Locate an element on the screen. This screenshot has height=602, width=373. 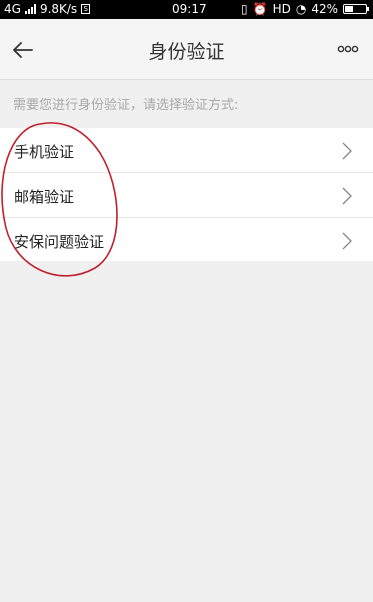
verification-prompt: 需要您进行身份验证，请选择验证方式: is located at coordinates (126, 105).